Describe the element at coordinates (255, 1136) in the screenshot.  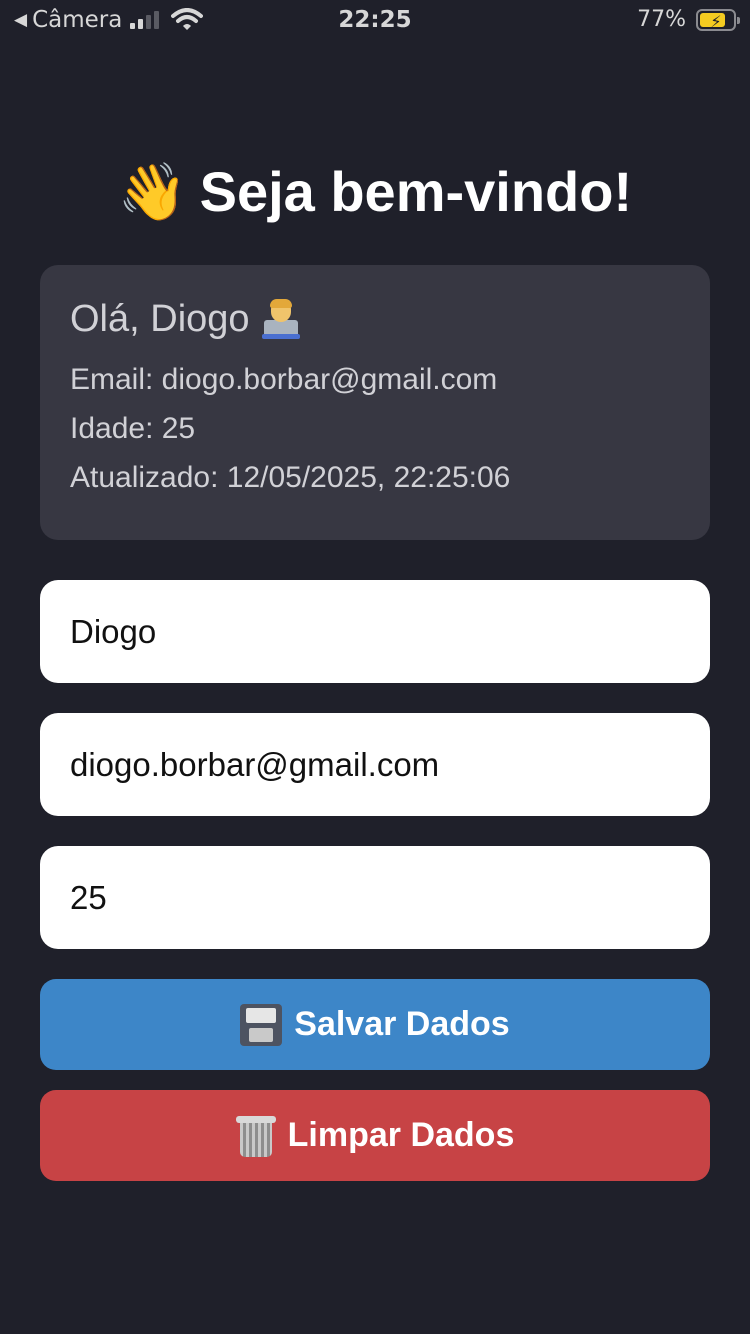
I see `wastebasket-icon` at that location.